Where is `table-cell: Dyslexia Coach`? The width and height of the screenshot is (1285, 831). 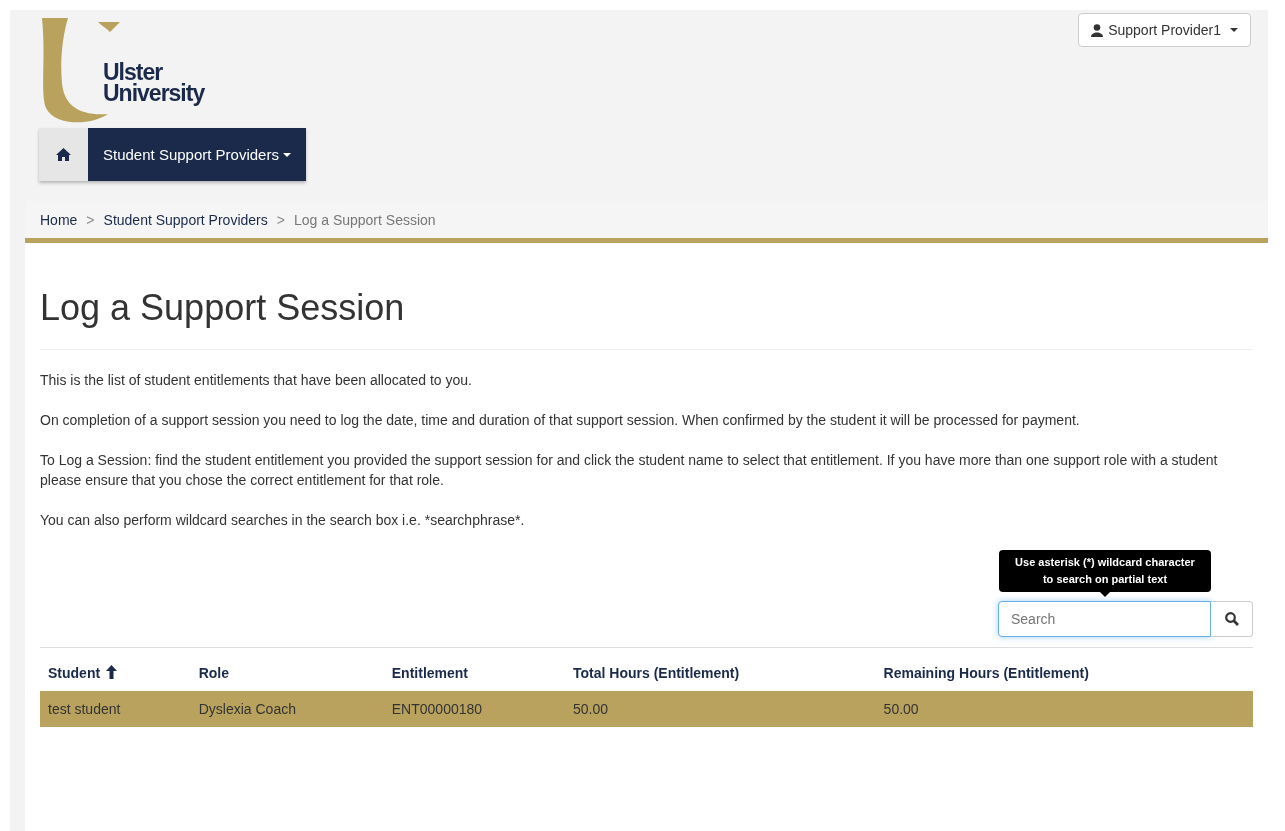
table-cell: Dyslexia Coach is located at coordinates (247, 709).